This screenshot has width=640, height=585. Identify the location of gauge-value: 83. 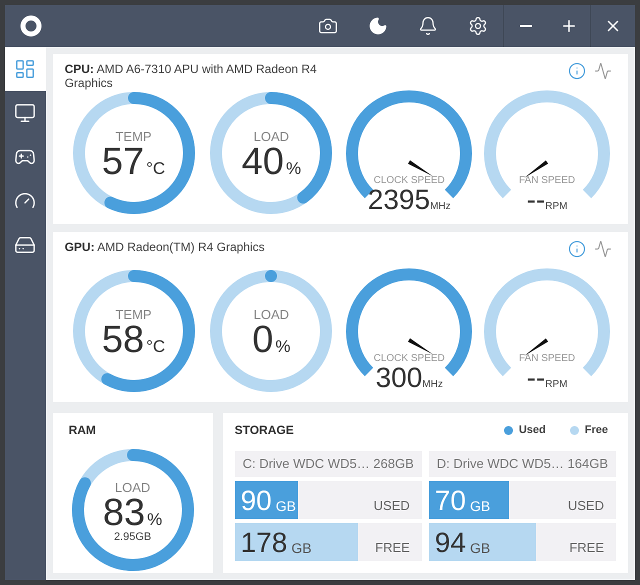
(124, 513).